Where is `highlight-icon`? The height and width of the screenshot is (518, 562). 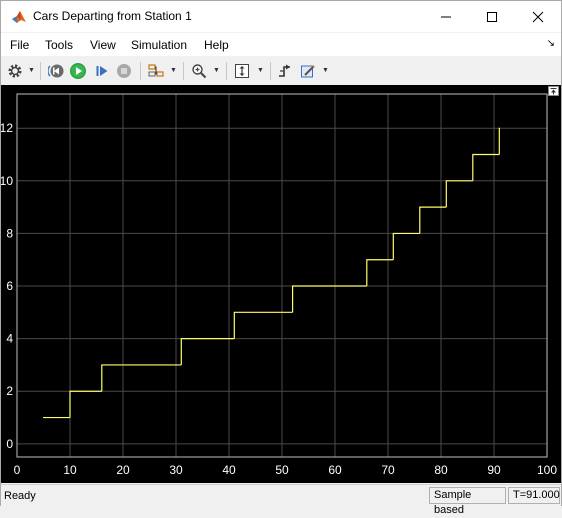 highlight-icon is located at coordinates (308, 71).